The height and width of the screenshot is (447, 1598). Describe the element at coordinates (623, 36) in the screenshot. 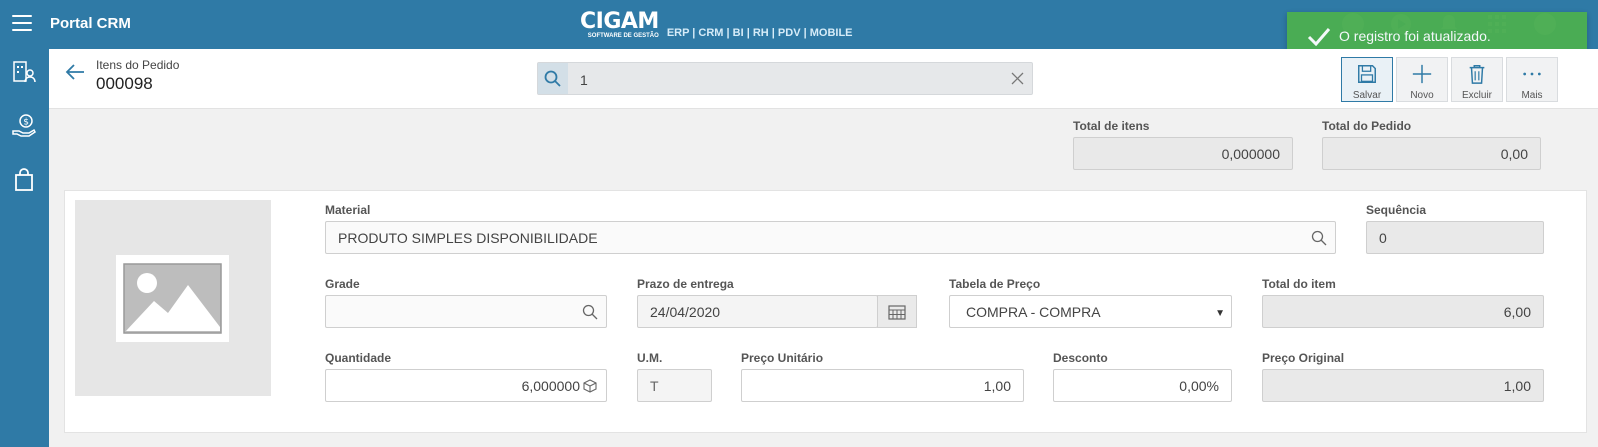

I see `brand-tagline: SOFTWARE DE GESTÃO` at that location.